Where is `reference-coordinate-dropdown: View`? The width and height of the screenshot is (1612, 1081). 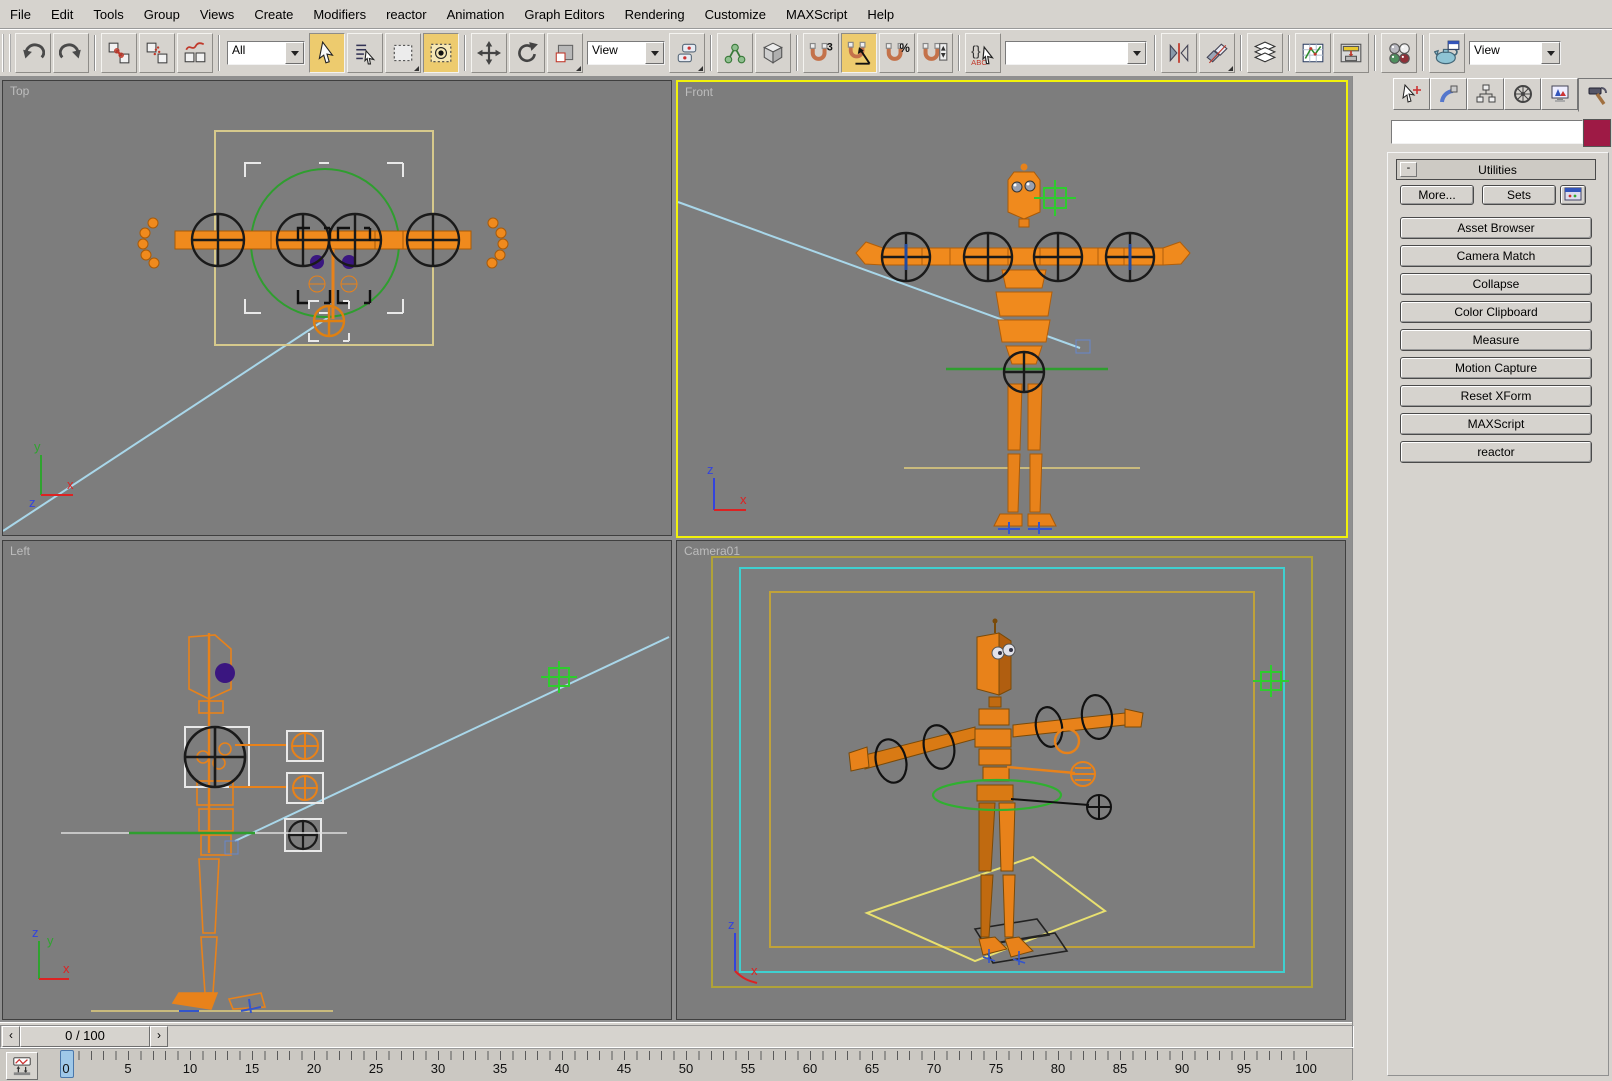 reference-coordinate-dropdown: View is located at coordinates (626, 53).